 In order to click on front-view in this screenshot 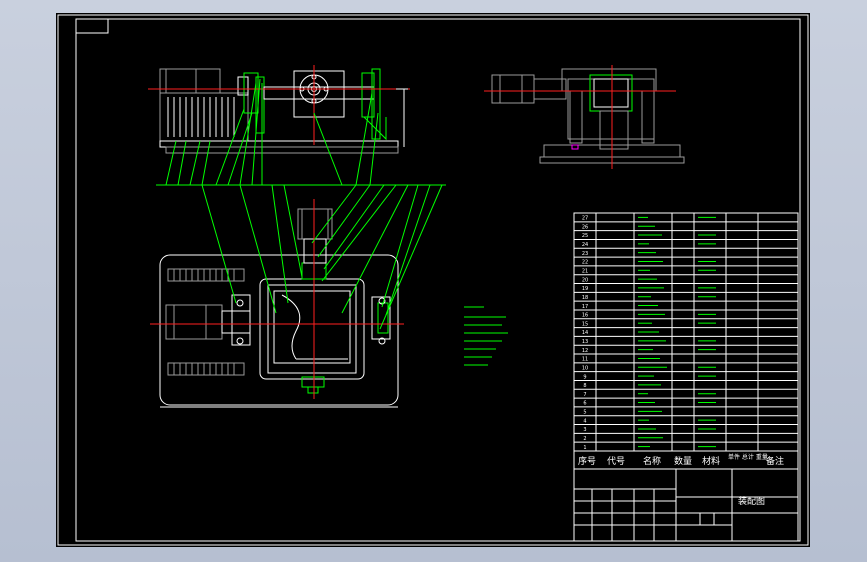, I will do `click(279, 109)`.